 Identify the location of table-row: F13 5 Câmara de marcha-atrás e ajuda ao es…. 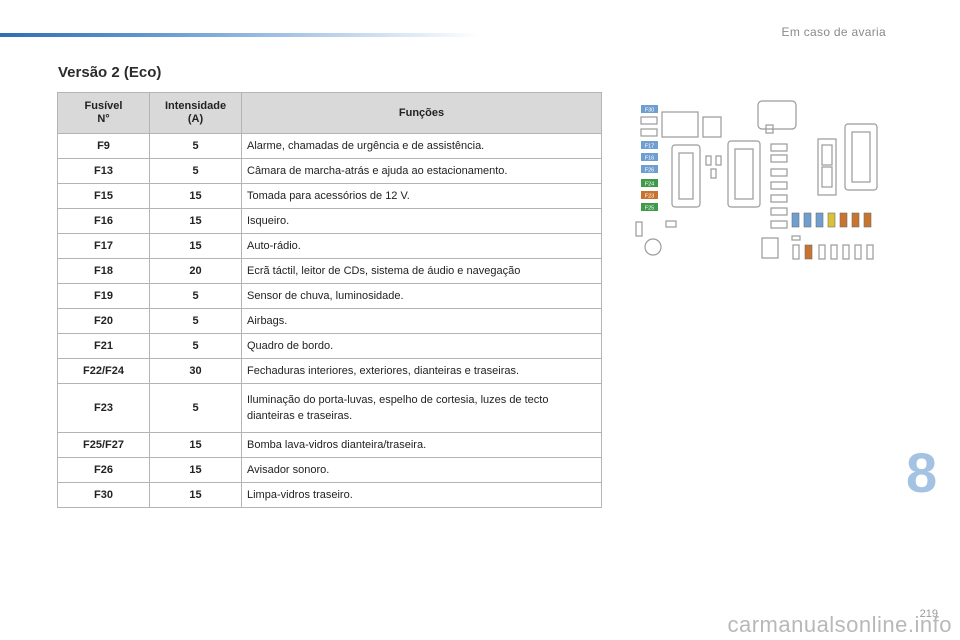
(329, 171).